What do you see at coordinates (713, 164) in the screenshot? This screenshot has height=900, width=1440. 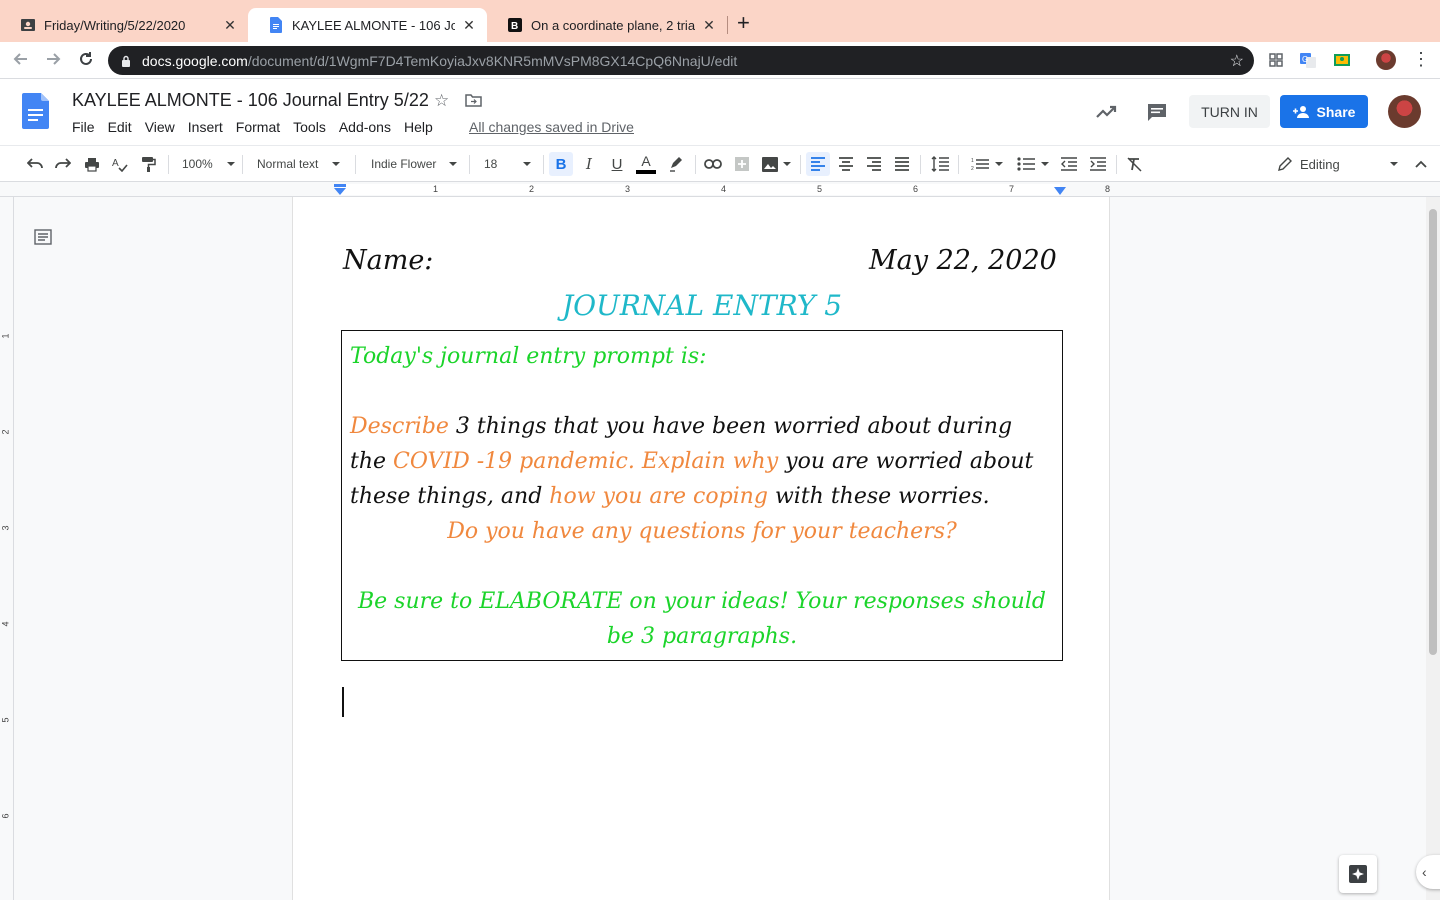 I see `insert-link-icon` at bounding box center [713, 164].